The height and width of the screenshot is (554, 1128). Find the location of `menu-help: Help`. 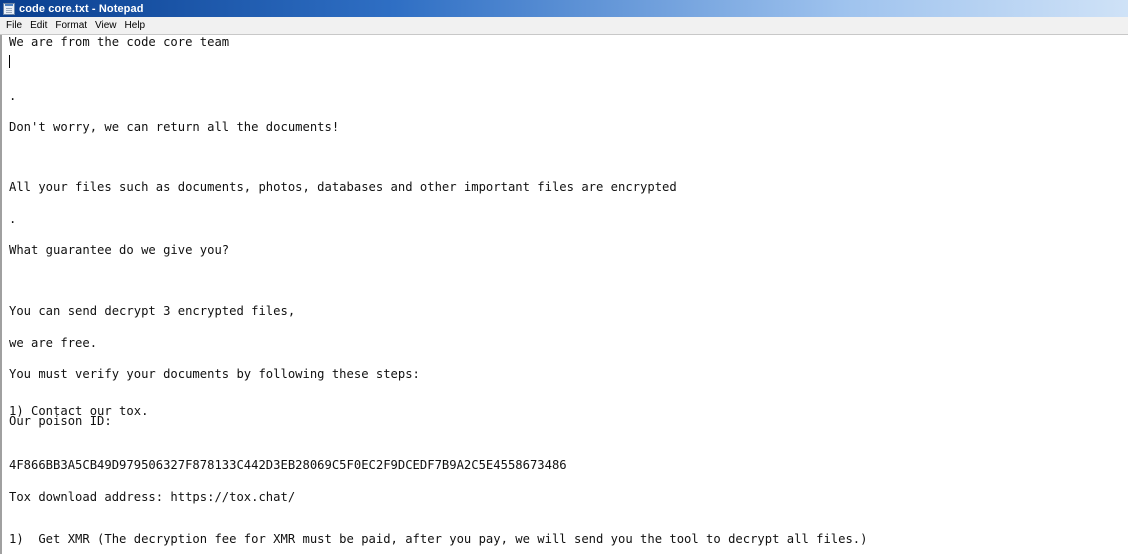

menu-help: Help is located at coordinates (135, 25).